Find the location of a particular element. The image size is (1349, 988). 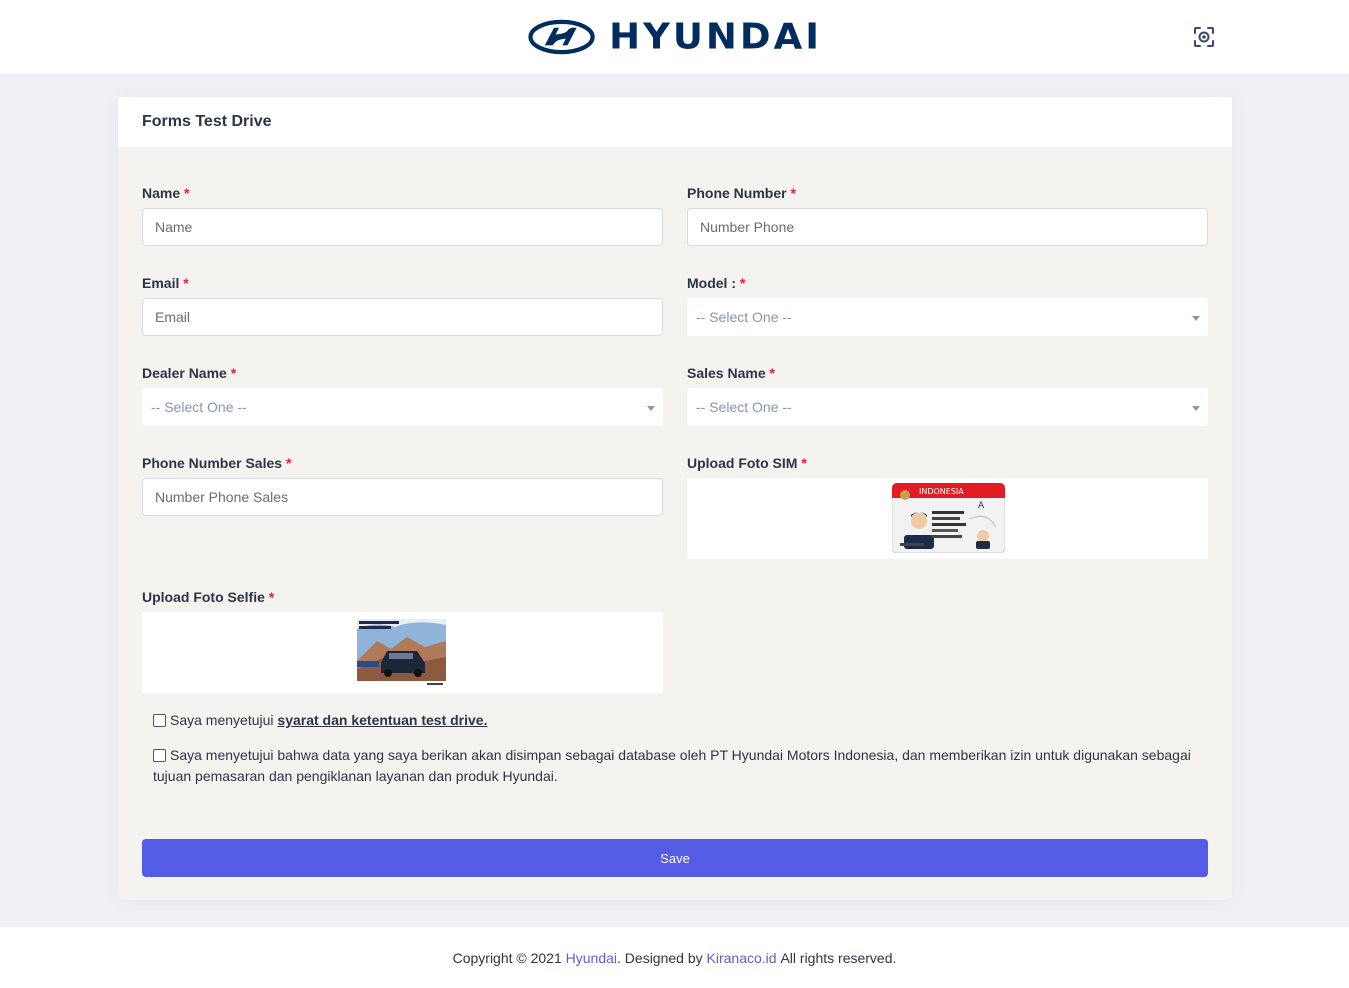

dealer-select: -- Select One -- is located at coordinates (402, 407).